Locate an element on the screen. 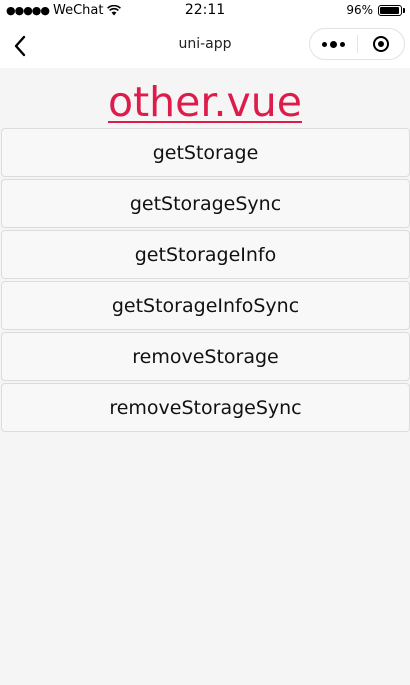  page-heading-link: other.vue is located at coordinates (205, 102).